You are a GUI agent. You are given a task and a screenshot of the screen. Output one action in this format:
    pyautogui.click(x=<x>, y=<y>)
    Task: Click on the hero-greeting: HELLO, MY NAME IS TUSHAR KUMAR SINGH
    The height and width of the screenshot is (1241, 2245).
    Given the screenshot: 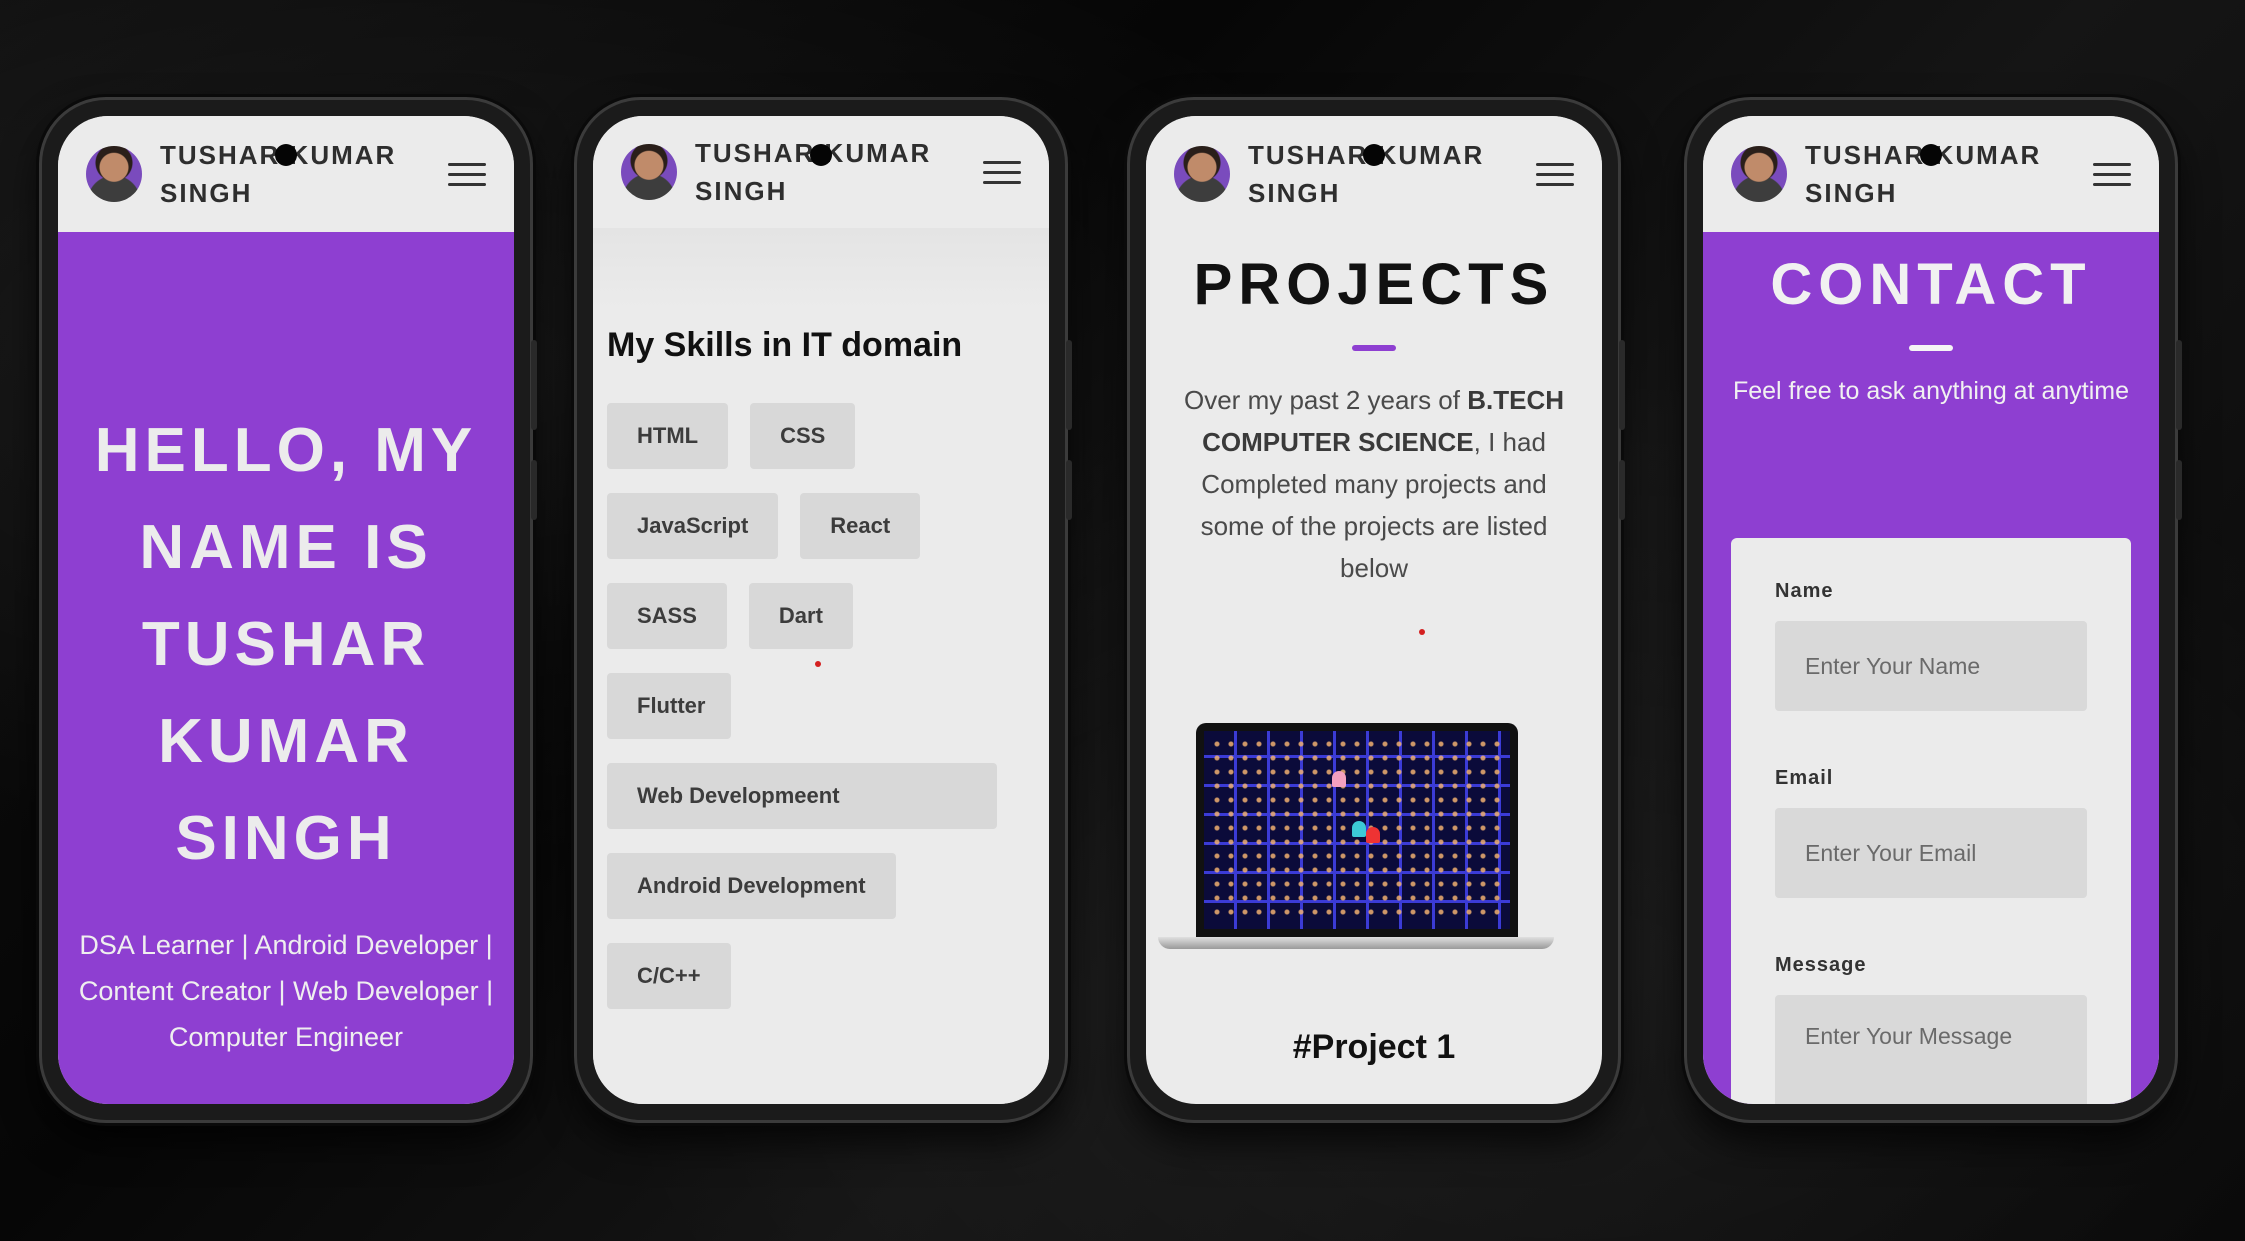 What is the action you would take?
    pyautogui.click(x=286, y=644)
    